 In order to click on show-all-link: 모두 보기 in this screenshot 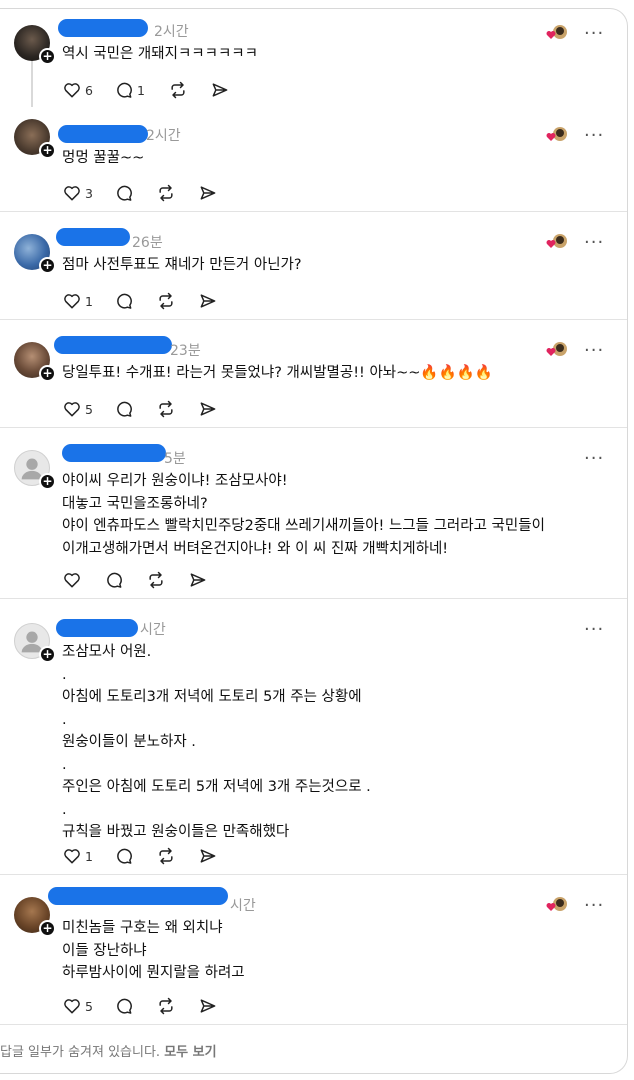, I will do `click(190, 1052)`.